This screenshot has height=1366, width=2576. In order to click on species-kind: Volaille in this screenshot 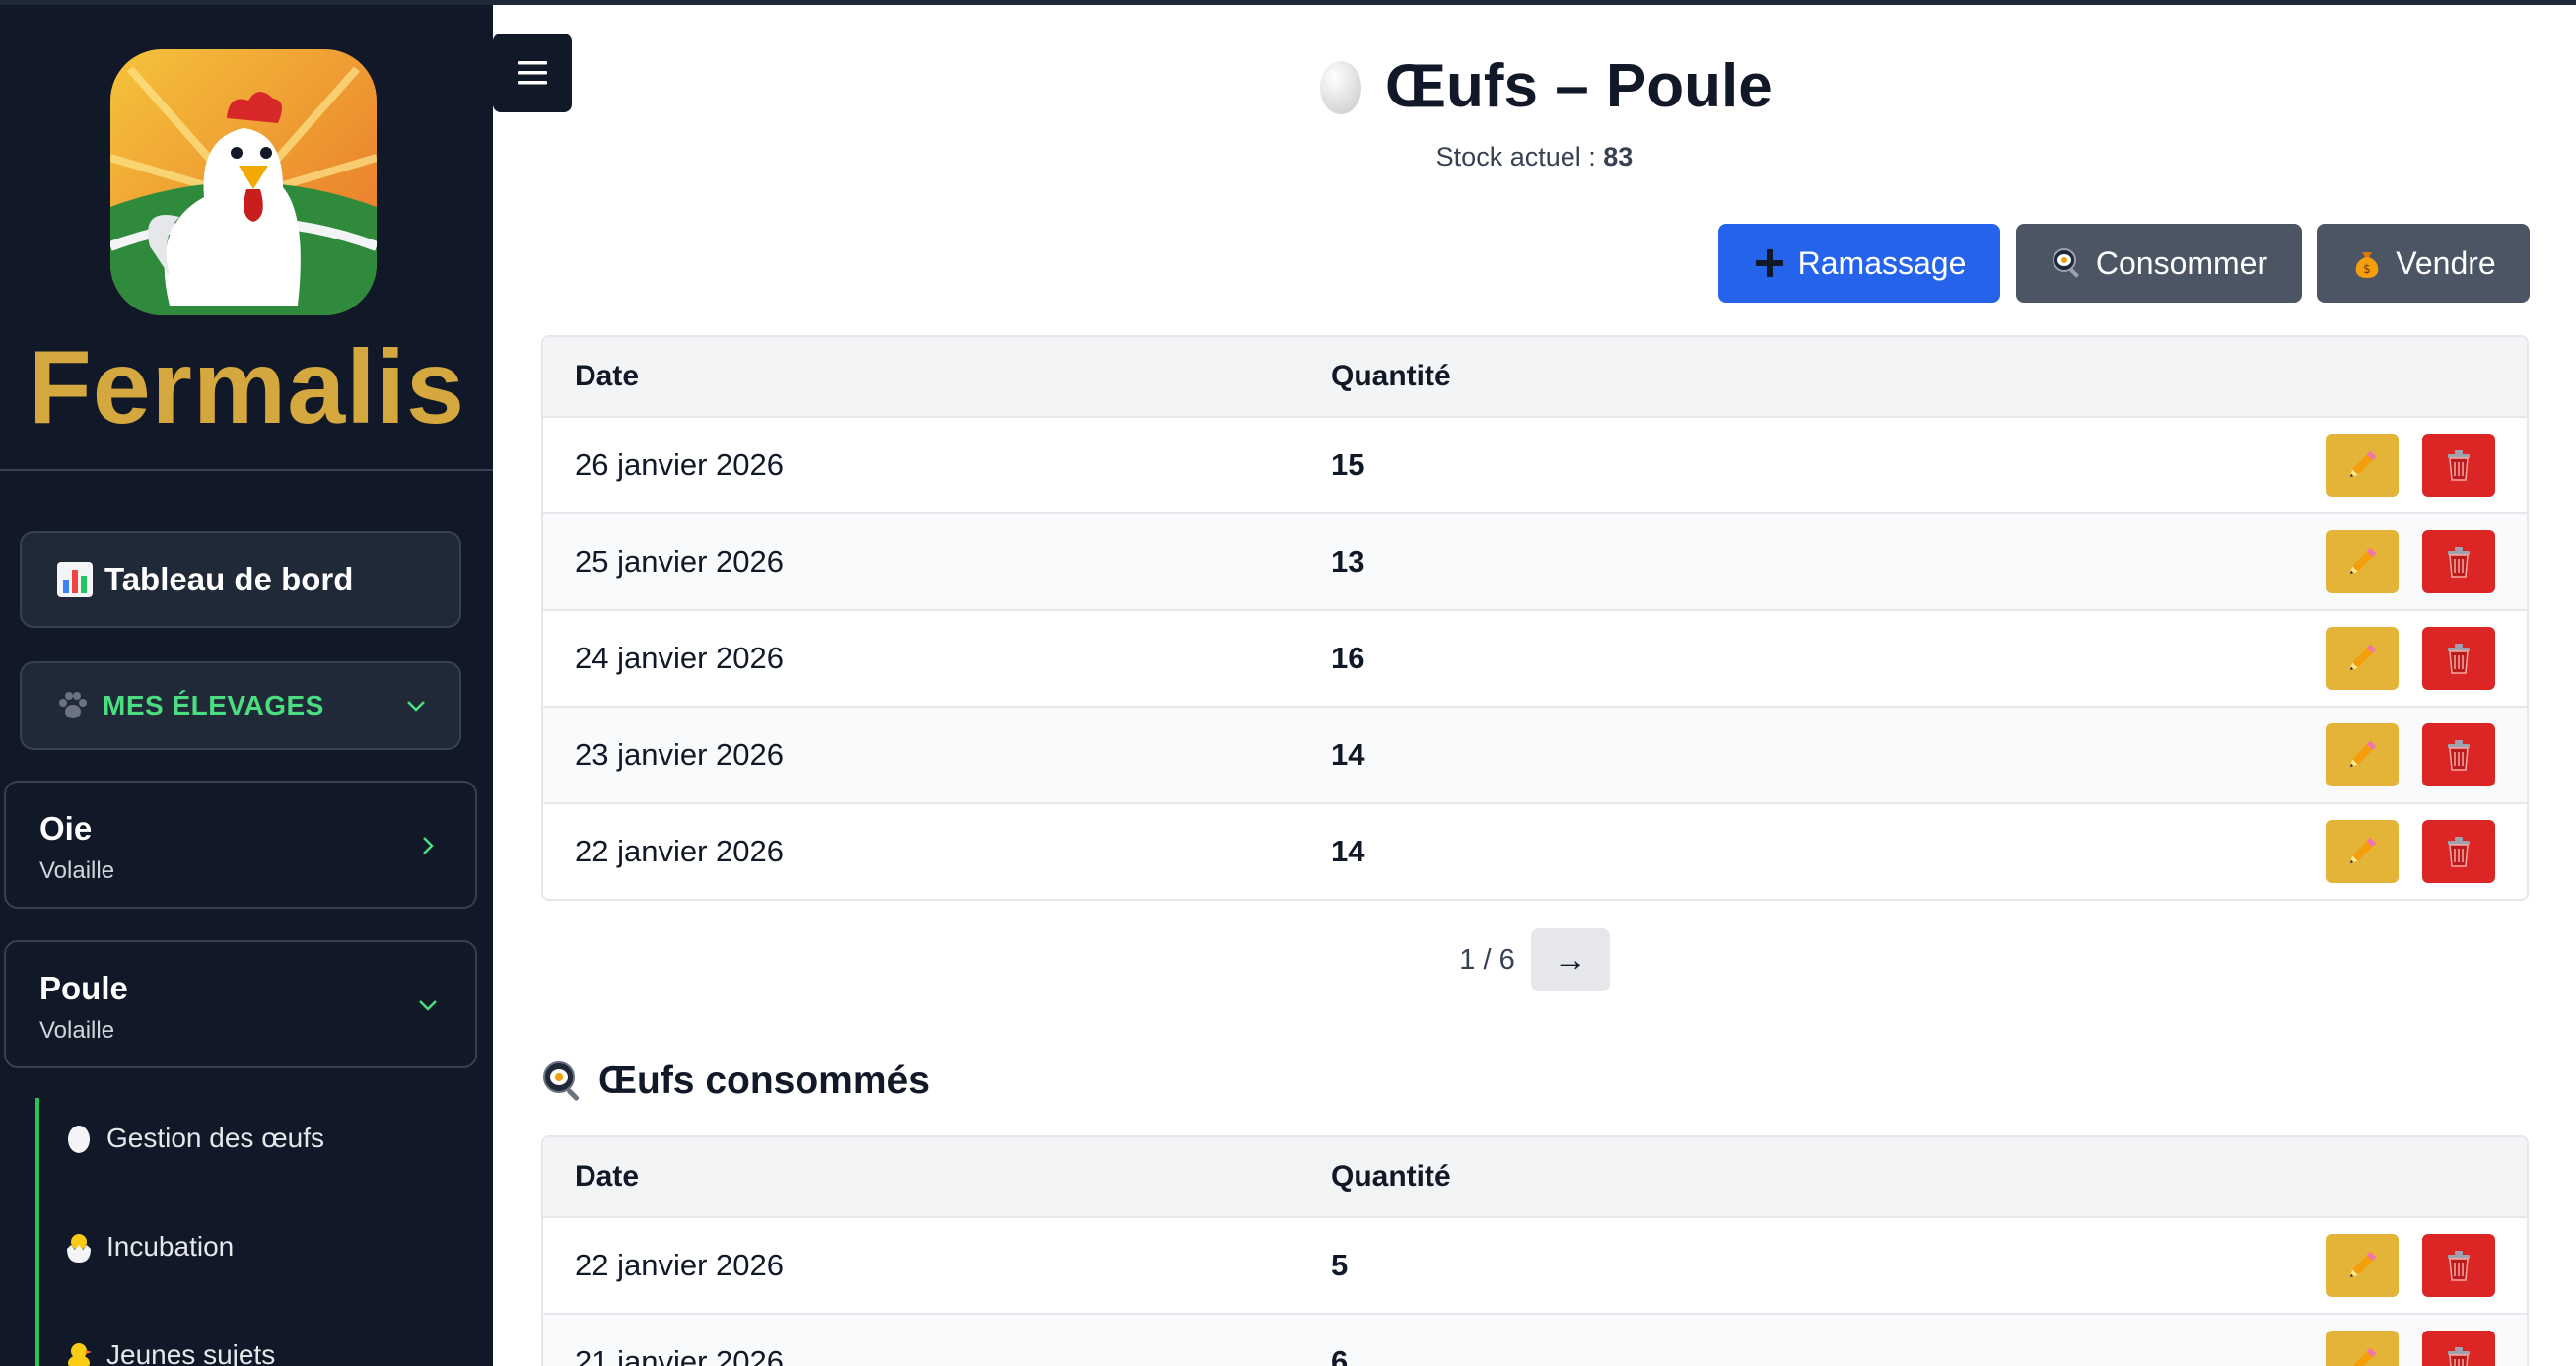, I will do `click(77, 1030)`.